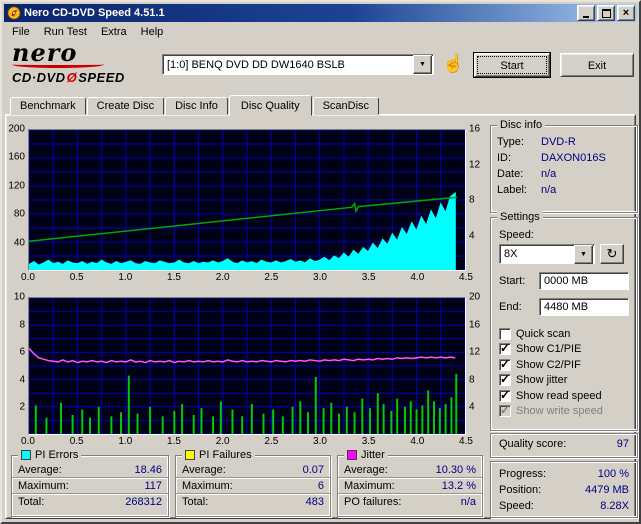  Describe the element at coordinates (597, 65) in the screenshot. I see `exit-button: Exit` at that location.